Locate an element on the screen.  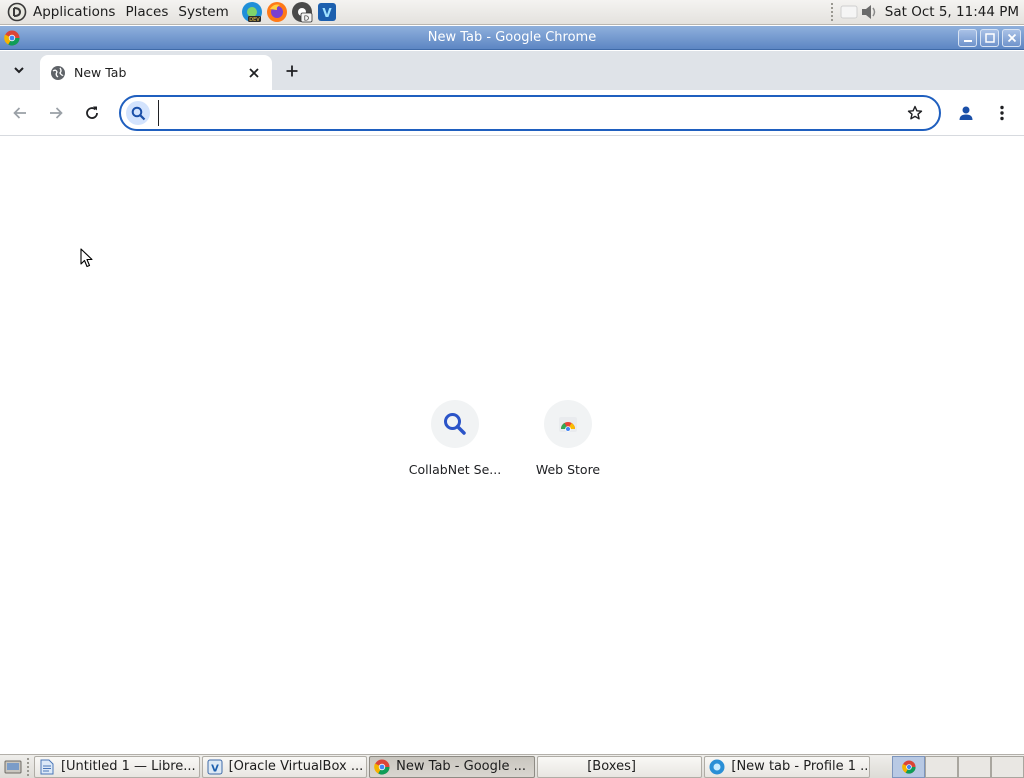
document-icon is located at coordinates (47, 767).